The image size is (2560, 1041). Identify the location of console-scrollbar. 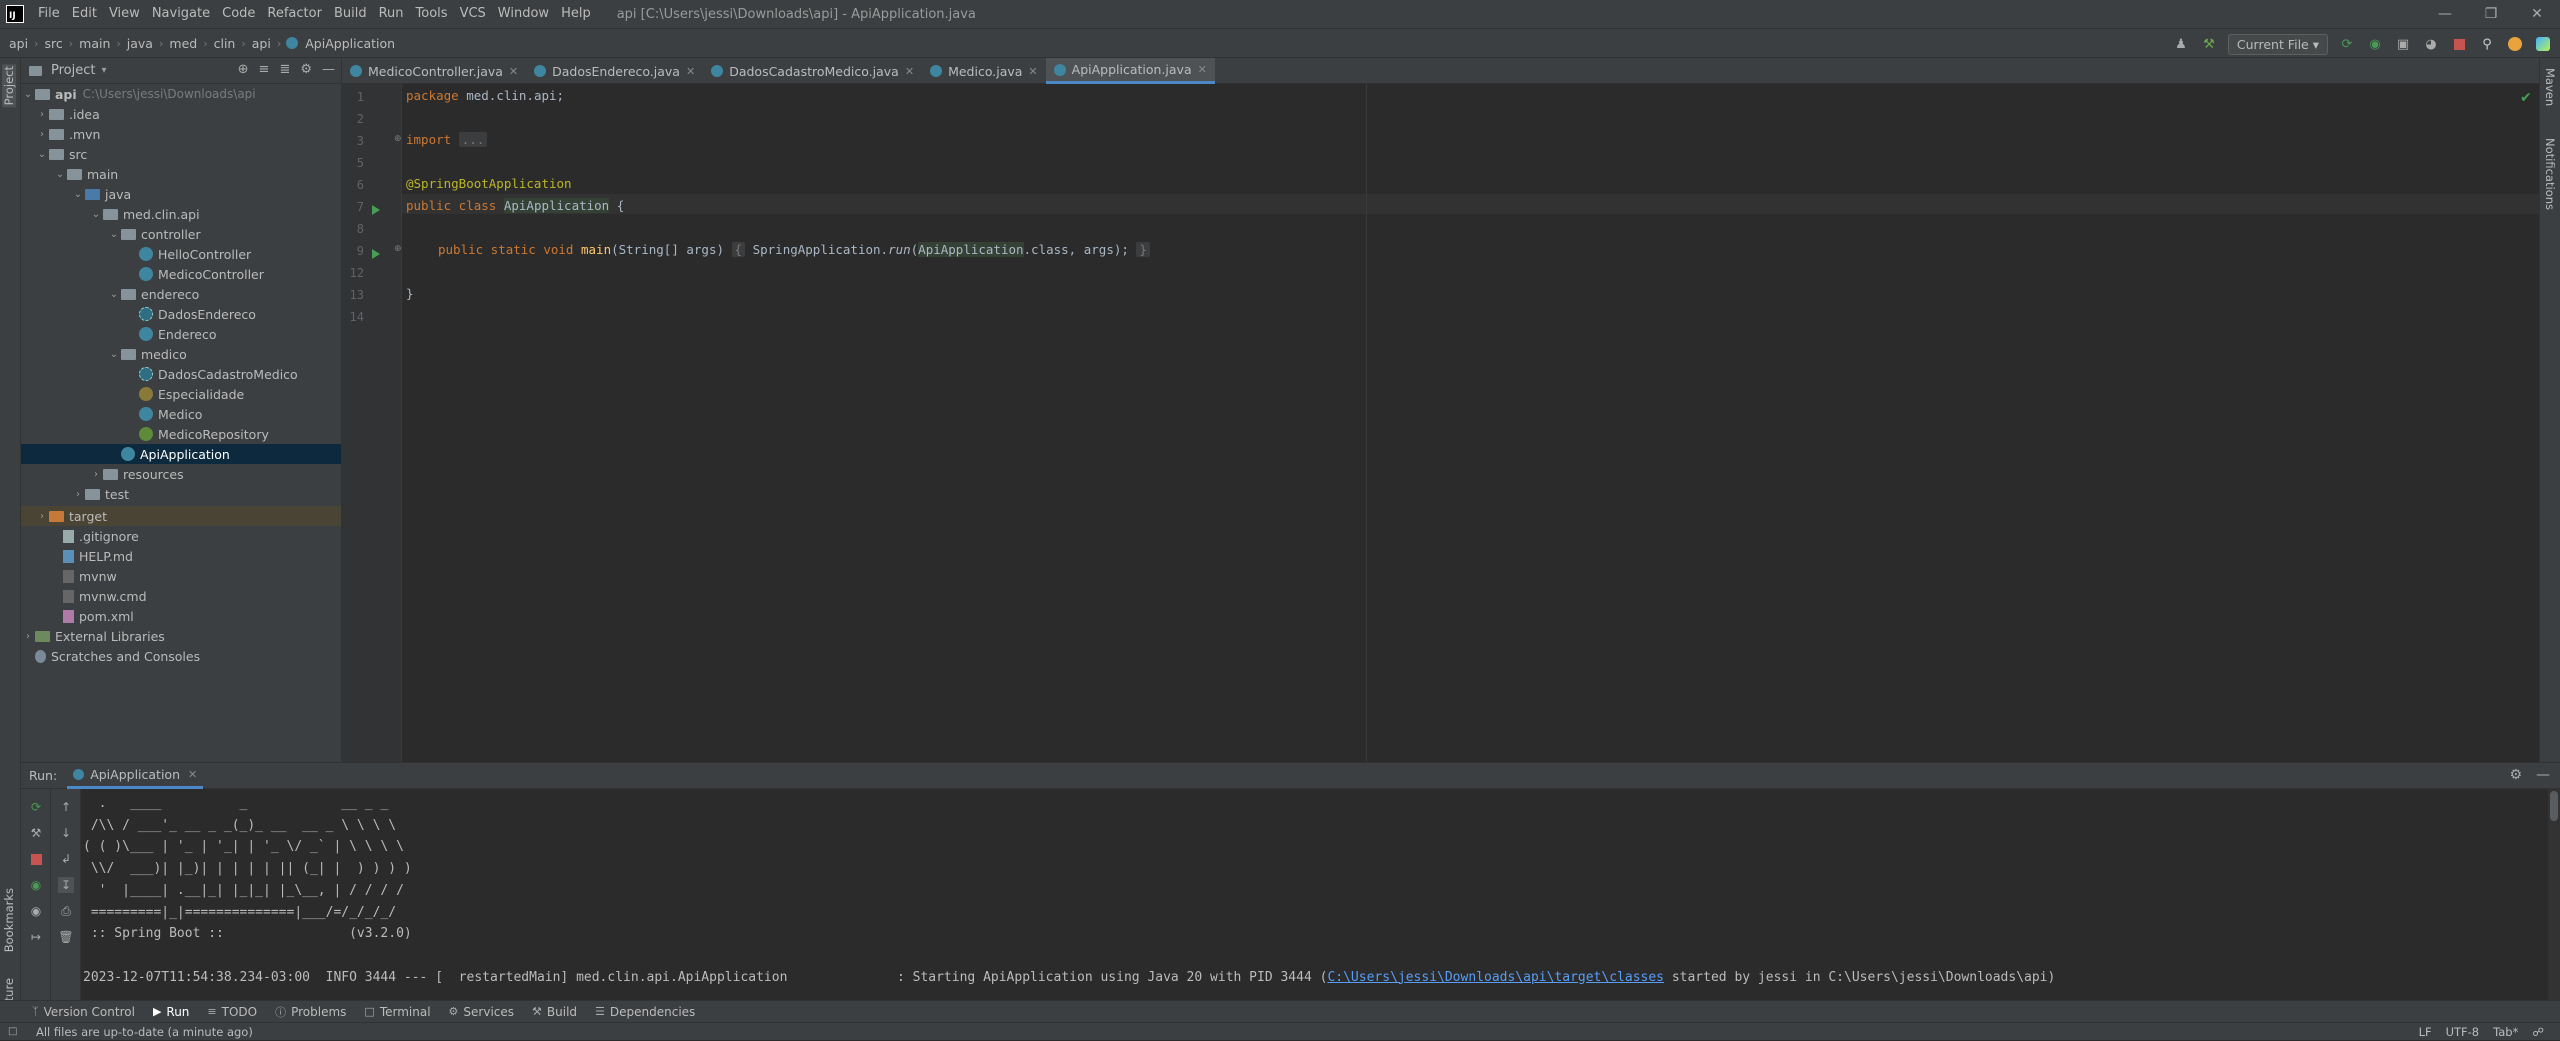
(2554, 906).